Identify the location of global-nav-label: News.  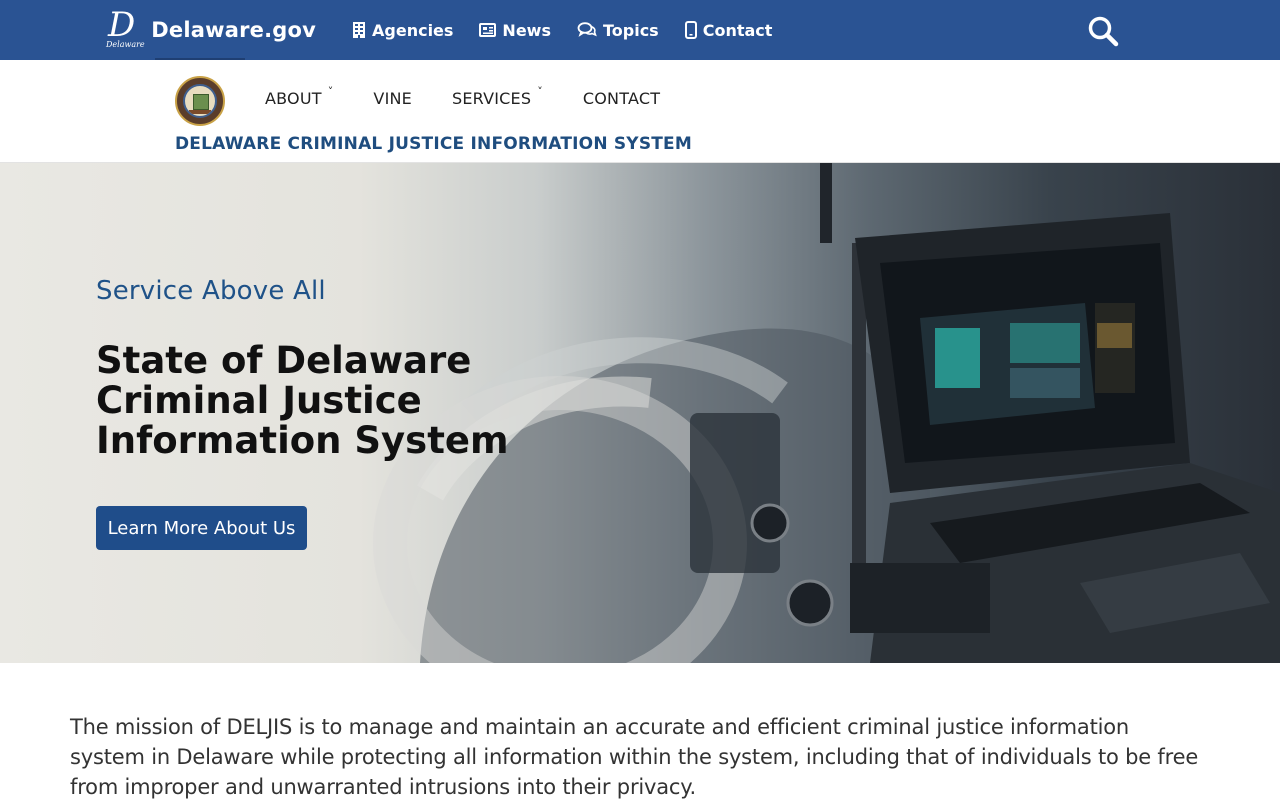
(526, 30).